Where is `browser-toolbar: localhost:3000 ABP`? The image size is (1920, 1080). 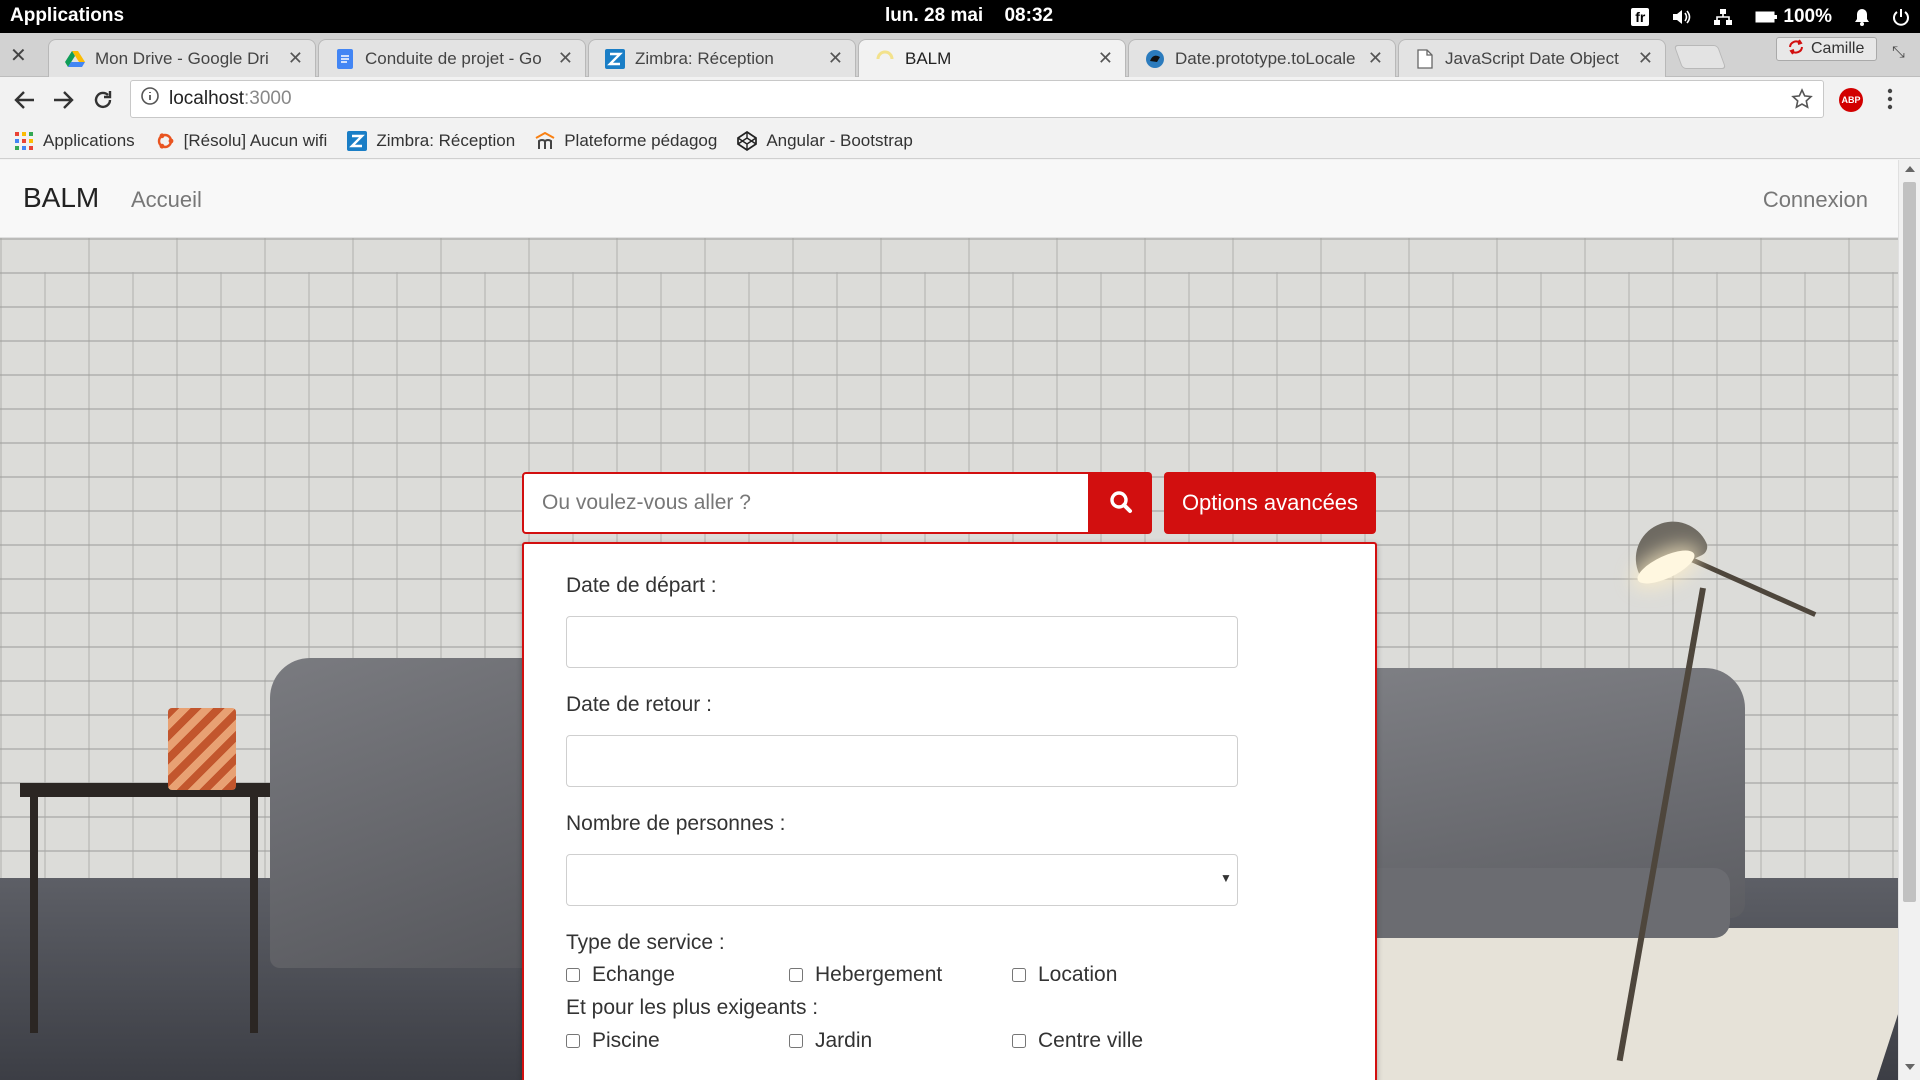
browser-toolbar: localhost:3000 ABP is located at coordinates (960, 100).